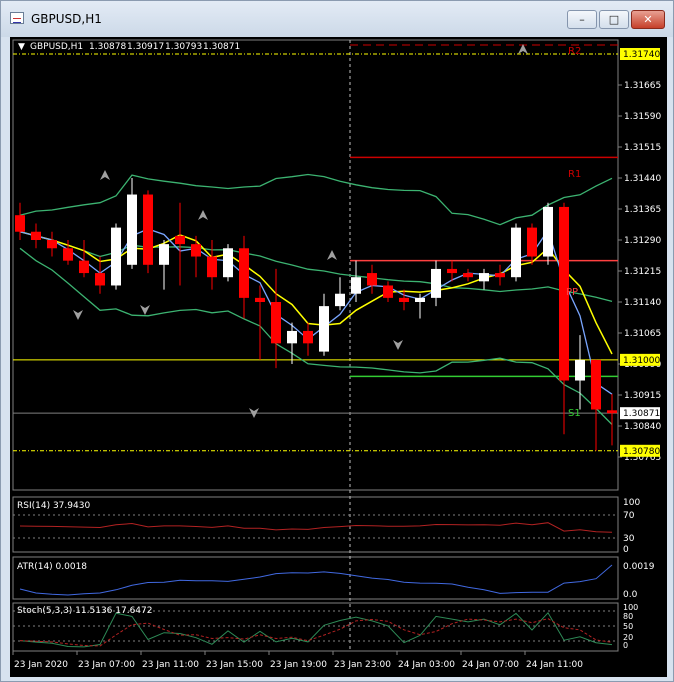 This screenshot has height=682, width=674. I want to click on stoch-signal-line, so click(316, 632).